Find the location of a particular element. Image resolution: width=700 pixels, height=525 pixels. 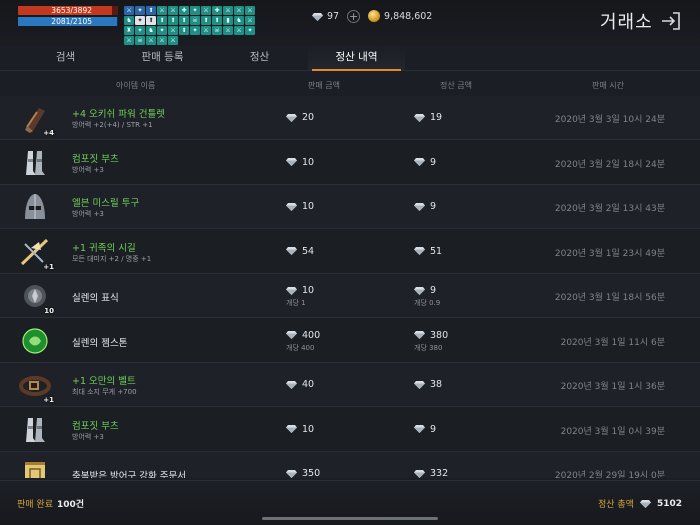

sale-amount: 350 is located at coordinates (303, 473).